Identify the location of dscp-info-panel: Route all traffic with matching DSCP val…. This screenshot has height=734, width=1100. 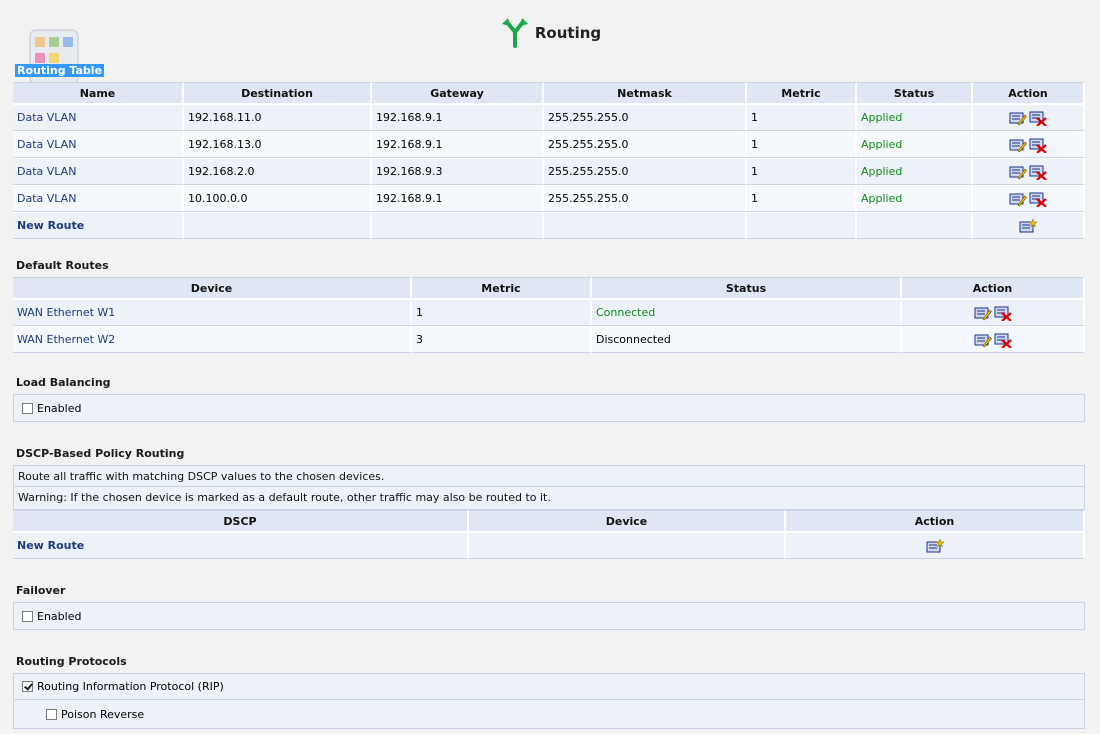
(549, 487).